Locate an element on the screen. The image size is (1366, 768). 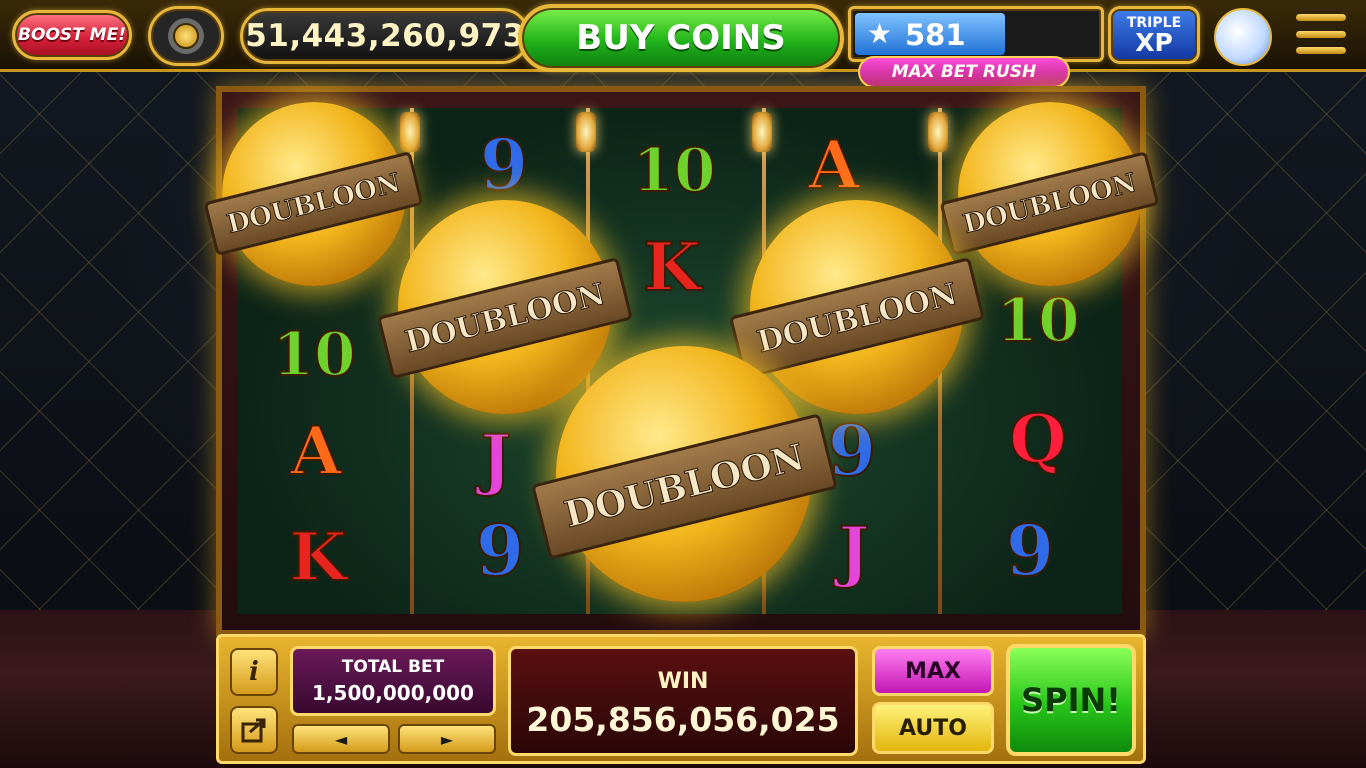
xp-level: 581 is located at coordinates (935, 35).